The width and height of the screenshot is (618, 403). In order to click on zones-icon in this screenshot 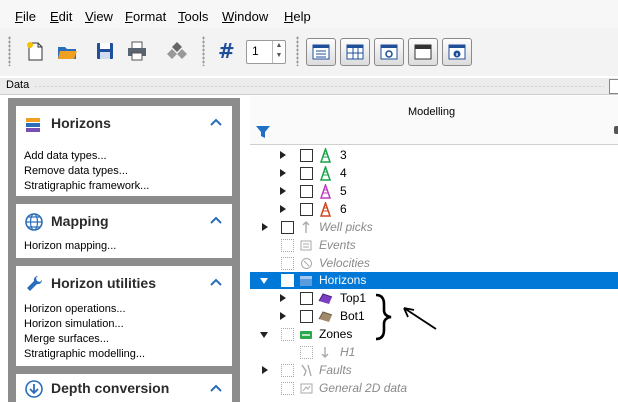, I will do `click(306, 335)`.